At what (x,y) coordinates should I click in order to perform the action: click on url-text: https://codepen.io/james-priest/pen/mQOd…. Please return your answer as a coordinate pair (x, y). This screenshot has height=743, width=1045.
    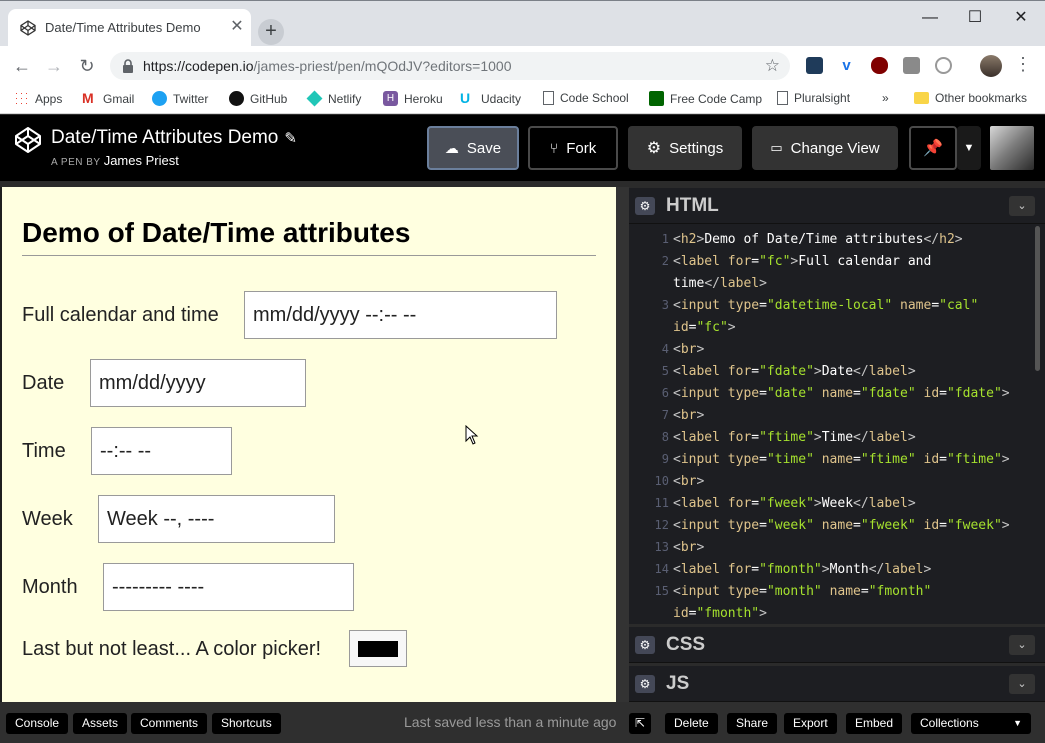
    Looking at the image, I should click on (327, 66).